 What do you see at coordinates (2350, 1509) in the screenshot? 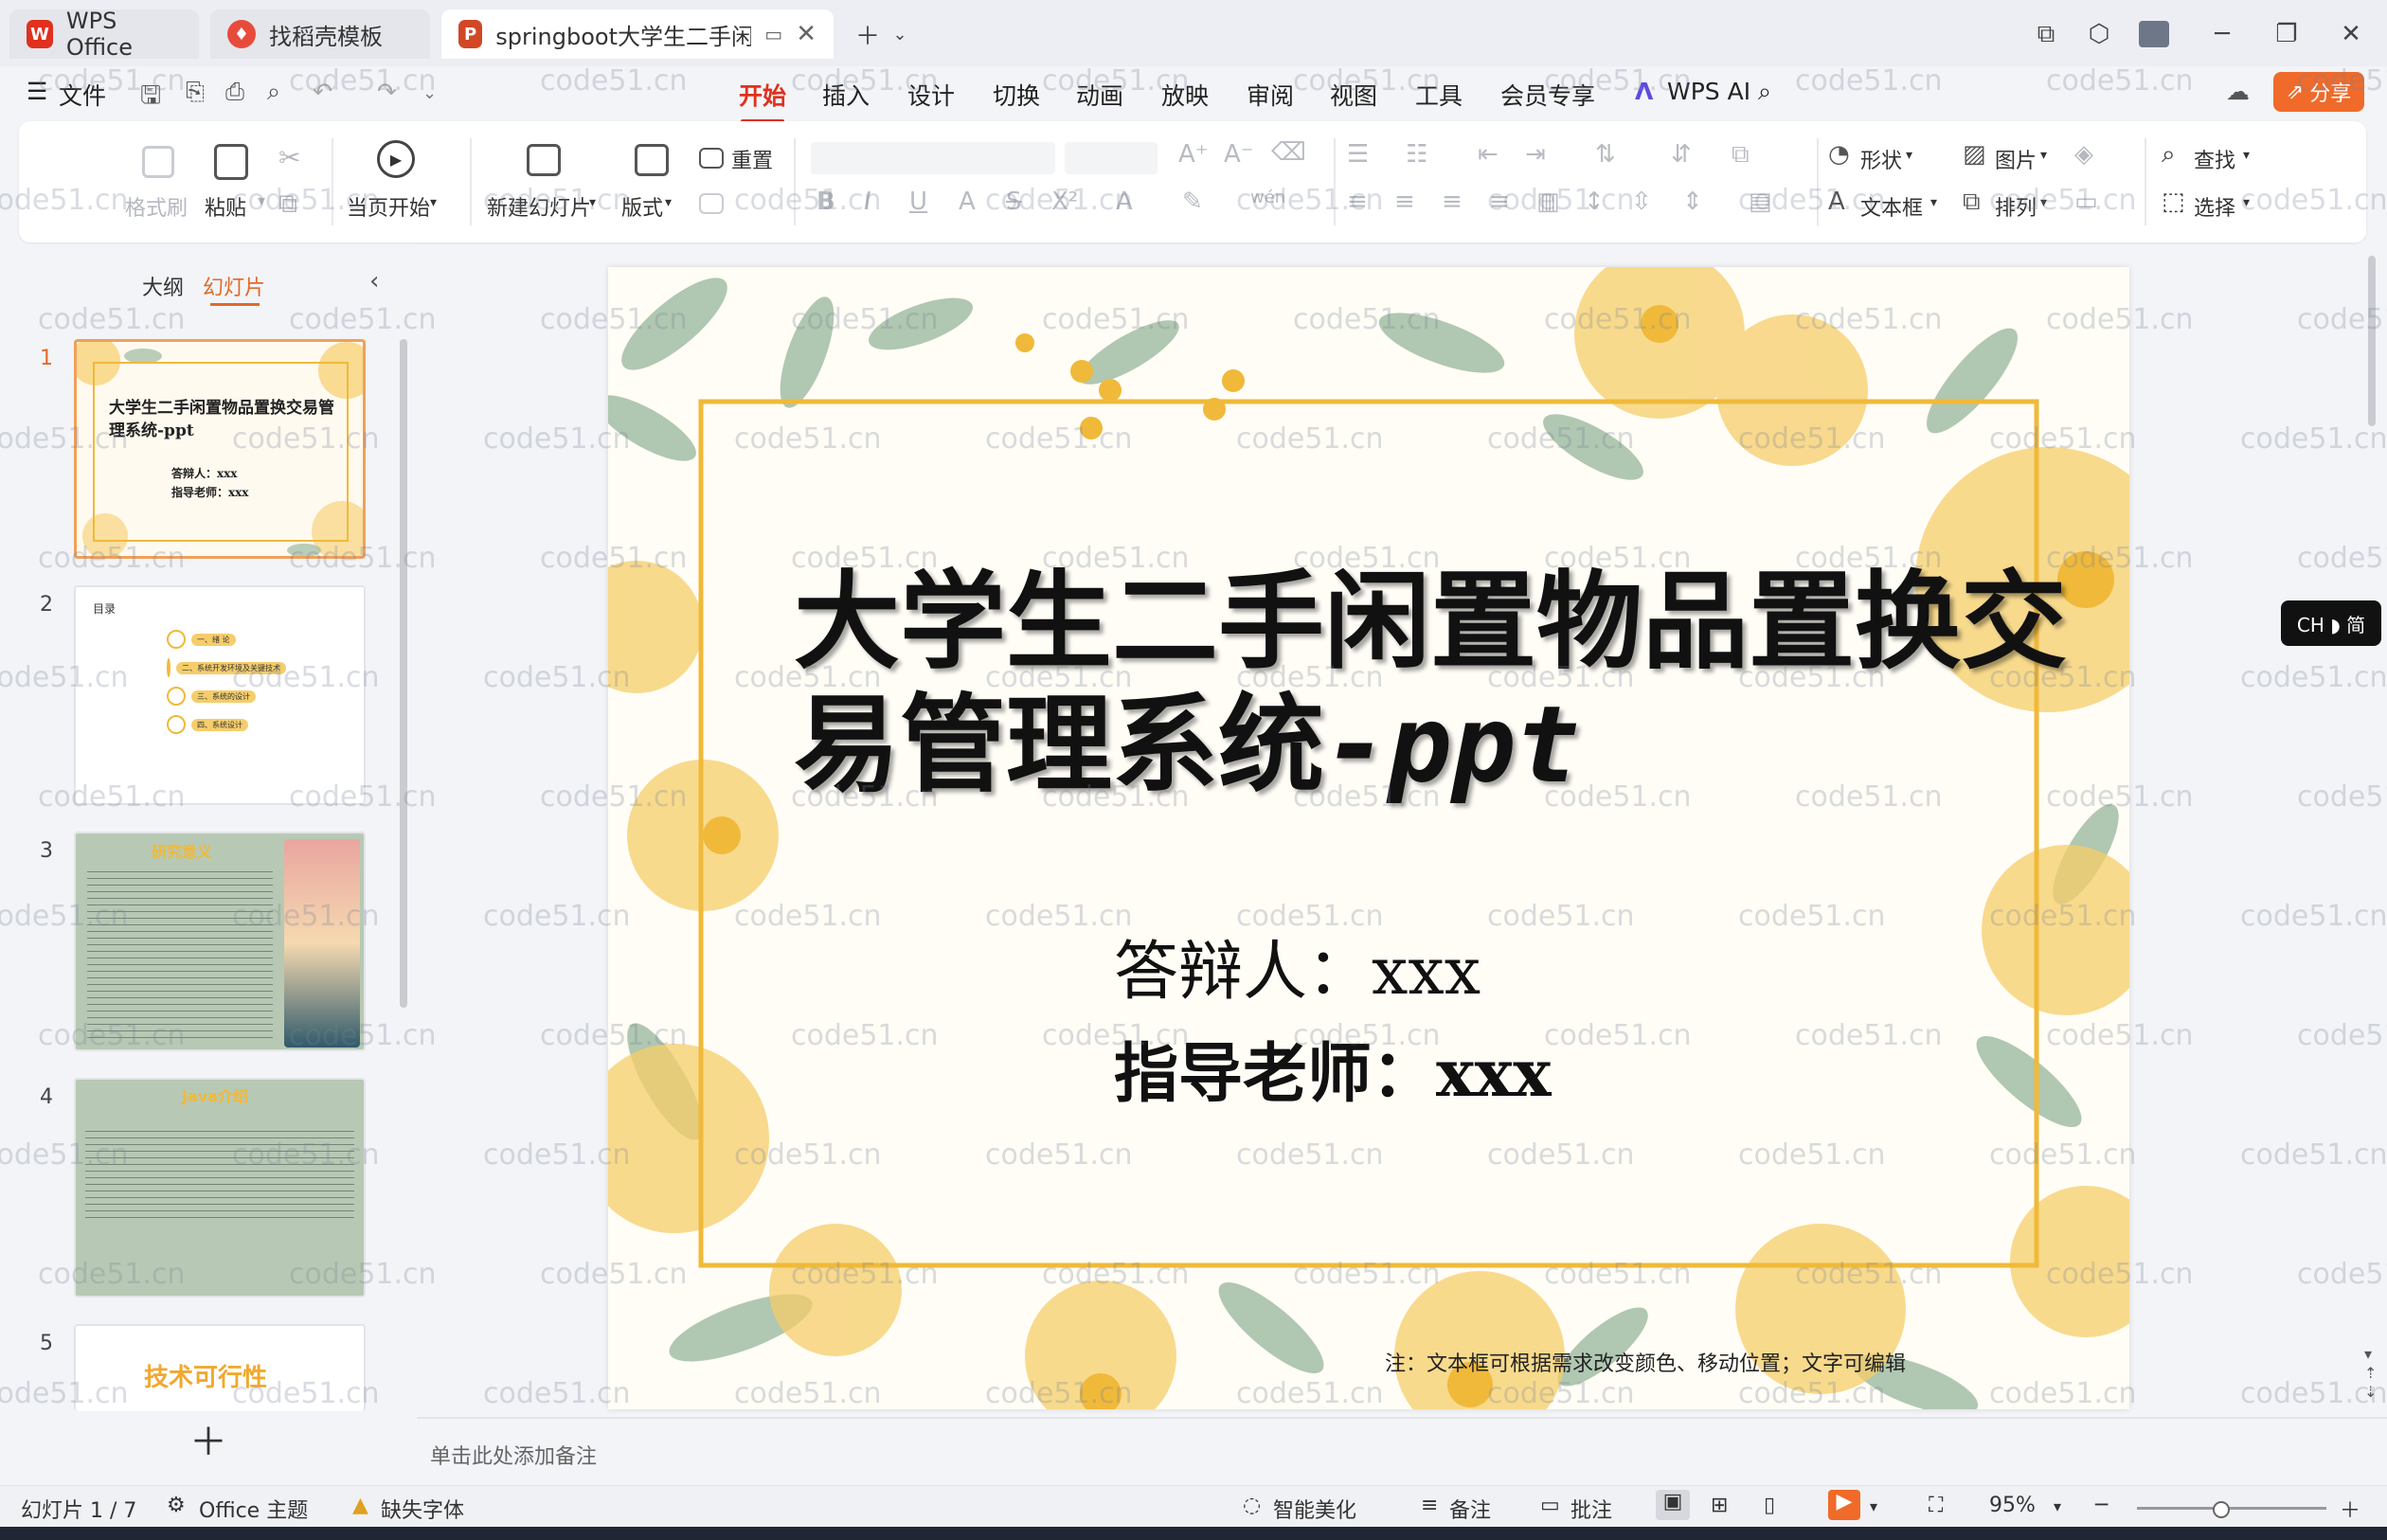
I see `zoom-in-icon: ＋` at bounding box center [2350, 1509].